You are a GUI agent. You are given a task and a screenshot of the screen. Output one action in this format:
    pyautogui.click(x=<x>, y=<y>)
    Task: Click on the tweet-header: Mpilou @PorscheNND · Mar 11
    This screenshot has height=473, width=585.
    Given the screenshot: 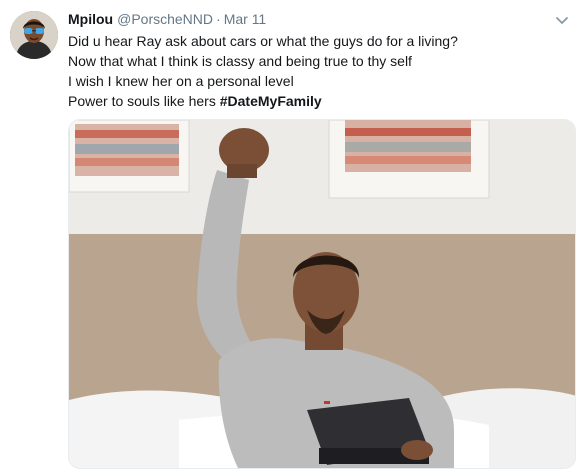 What is the action you would take?
    pyautogui.click(x=167, y=19)
    